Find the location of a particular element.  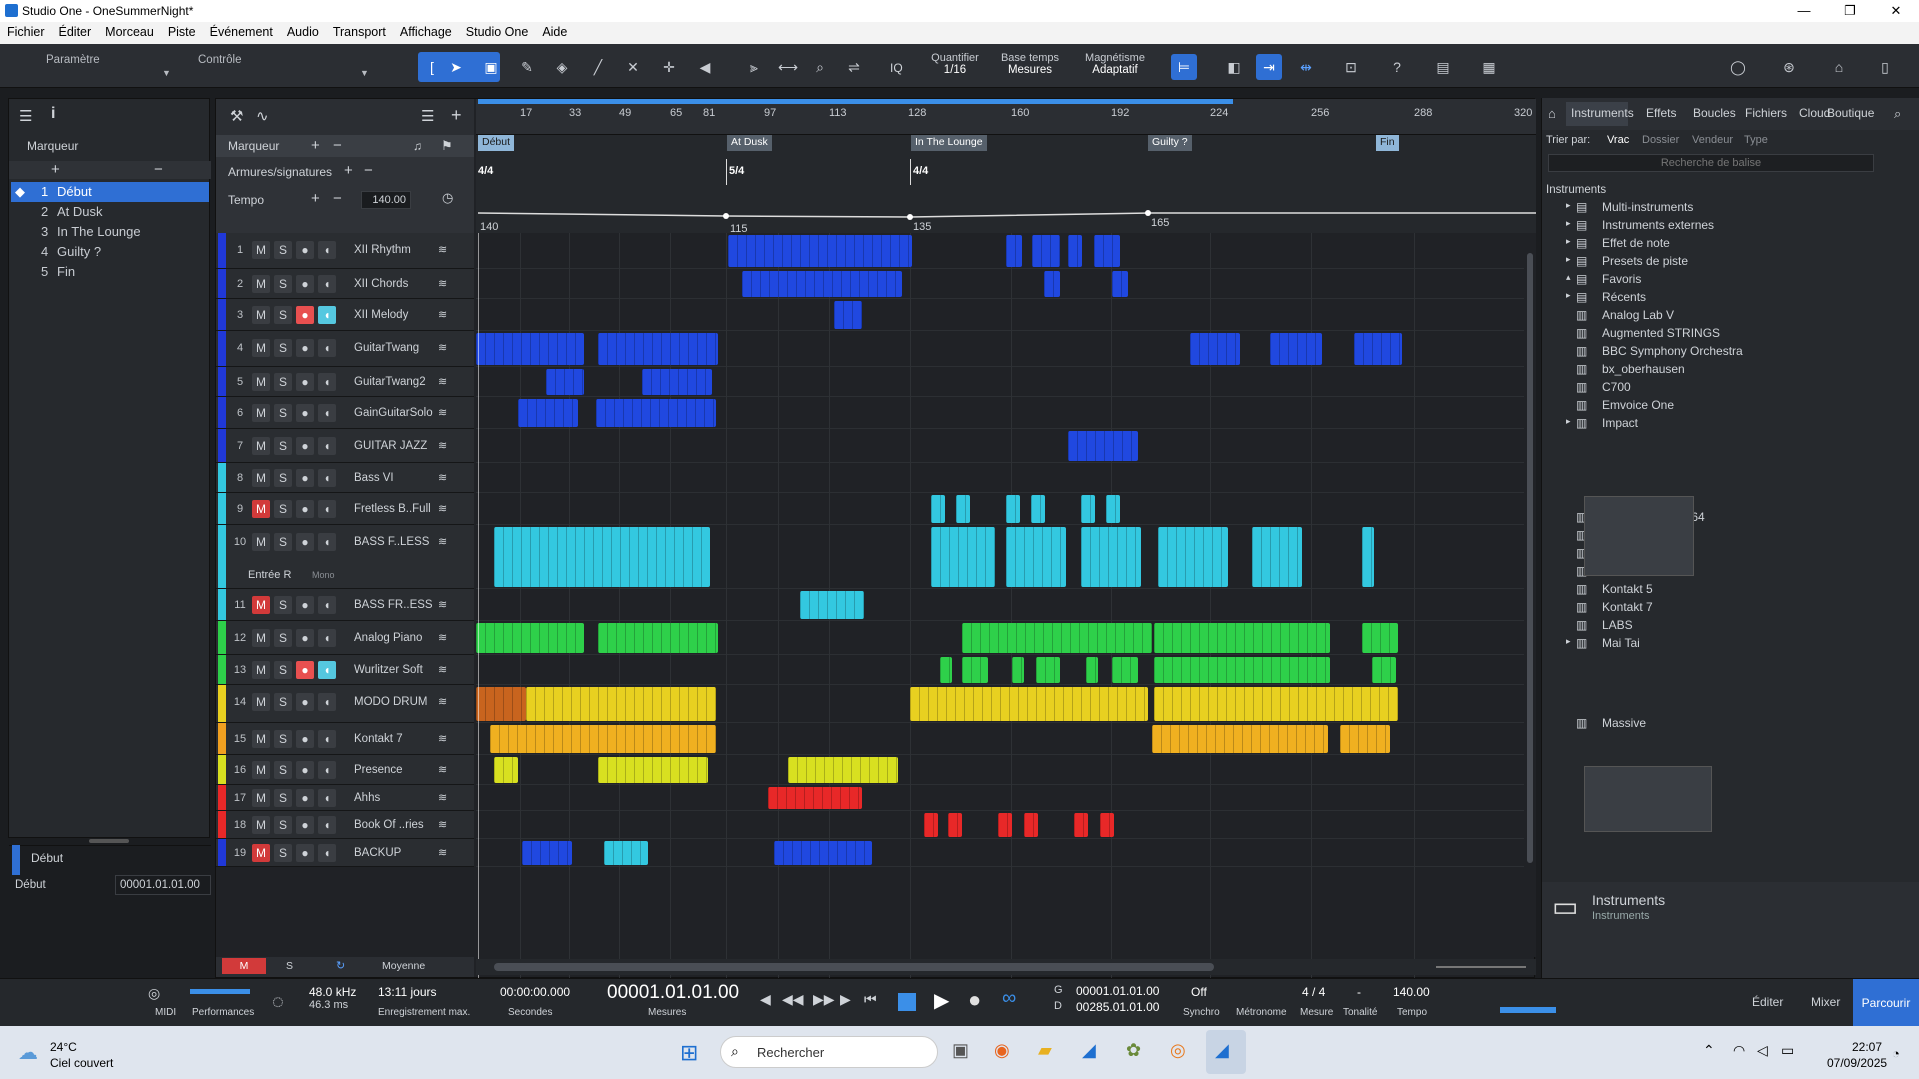

track-height-select: Moyenne is located at coordinates (403, 966).